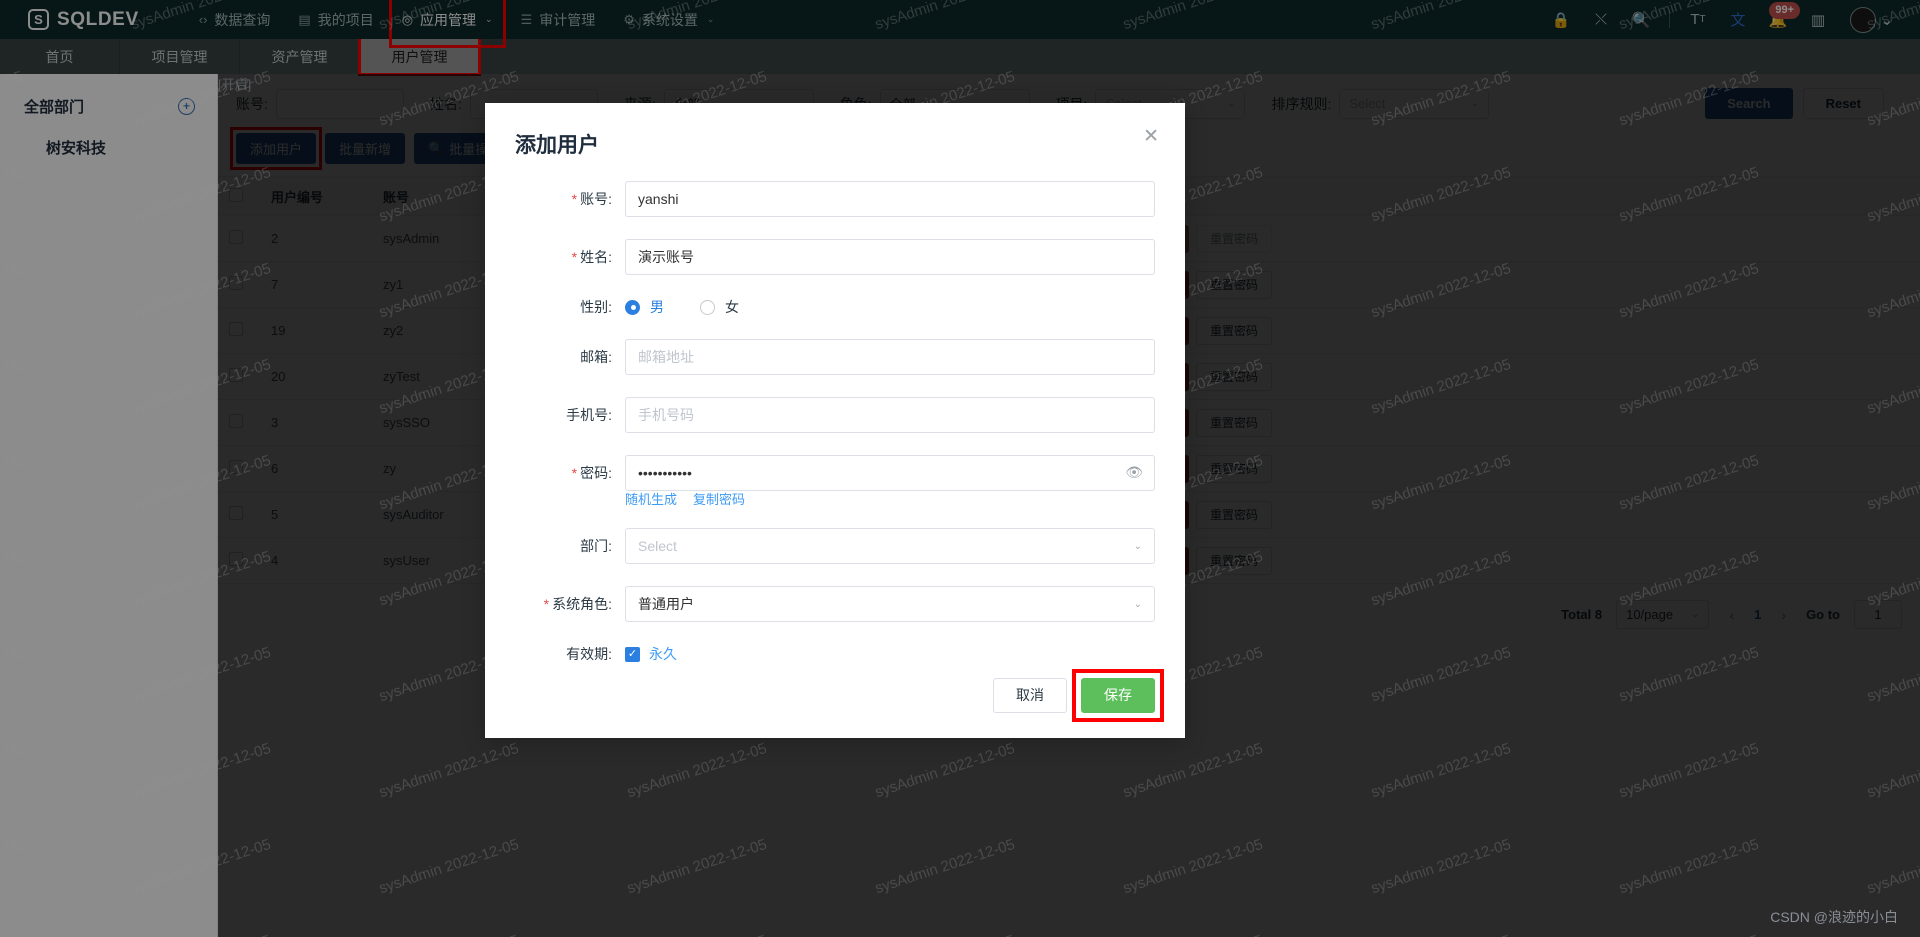  What do you see at coordinates (890, 307) in the screenshot?
I see `gender-radio-group: 男 女` at bounding box center [890, 307].